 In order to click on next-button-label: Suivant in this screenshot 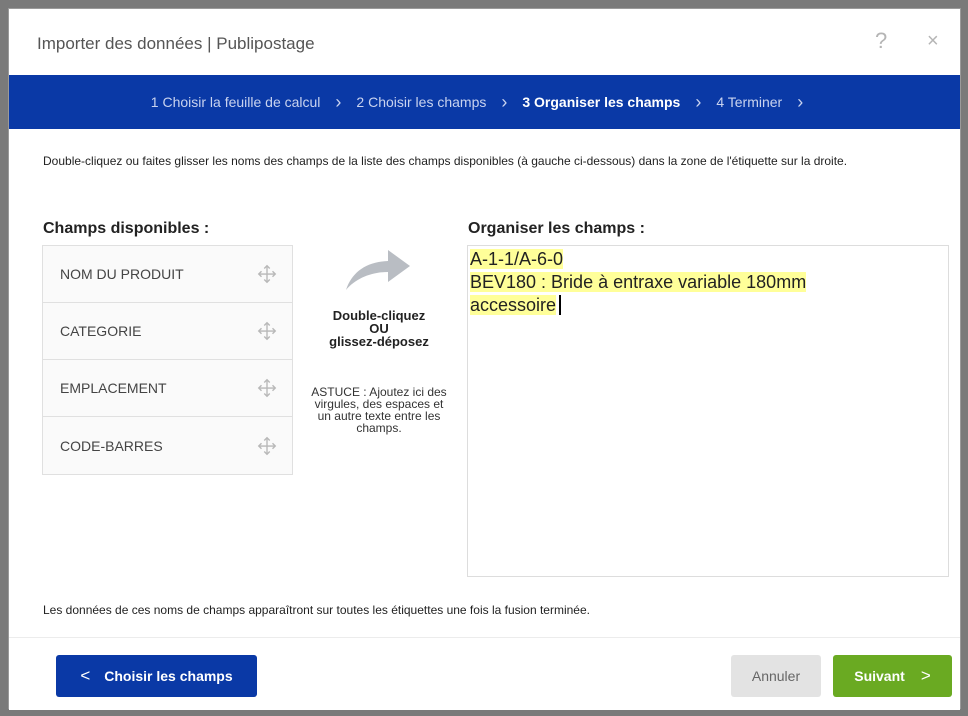, I will do `click(879, 676)`.